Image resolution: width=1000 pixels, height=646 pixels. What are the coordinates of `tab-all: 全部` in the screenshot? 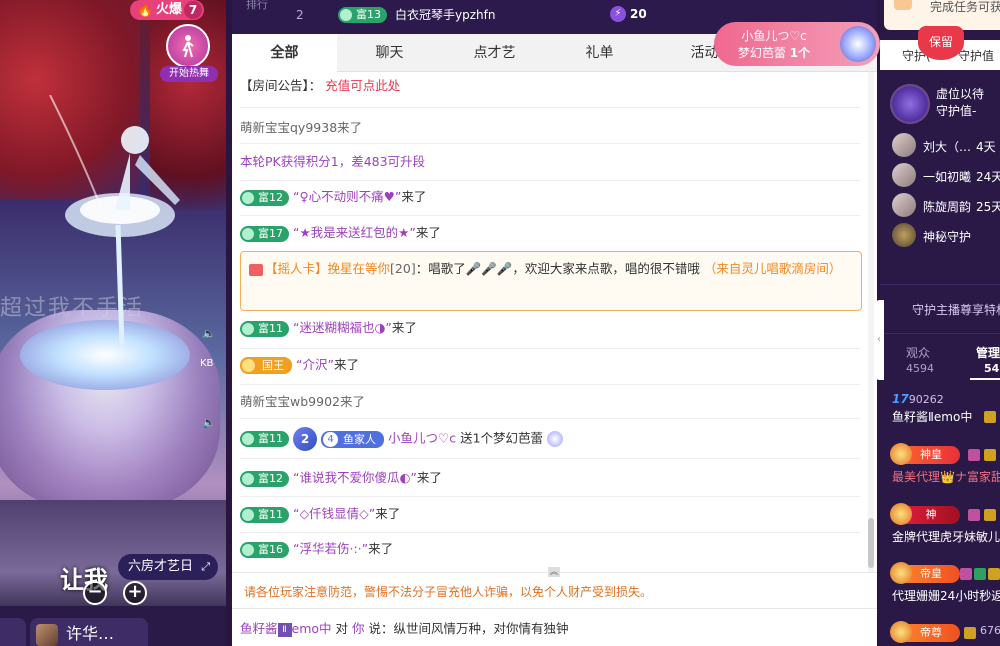 It's located at (284, 53).